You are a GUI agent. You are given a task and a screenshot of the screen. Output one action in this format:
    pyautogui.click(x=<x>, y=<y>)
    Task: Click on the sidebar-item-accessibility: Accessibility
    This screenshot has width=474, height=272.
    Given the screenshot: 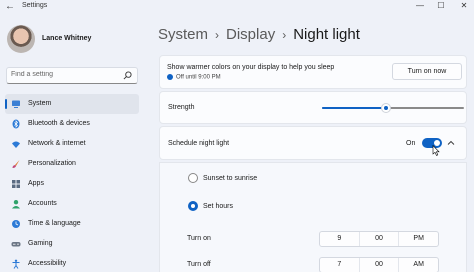 What is the action you would take?
    pyautogui.click(x=72, y=263)
    